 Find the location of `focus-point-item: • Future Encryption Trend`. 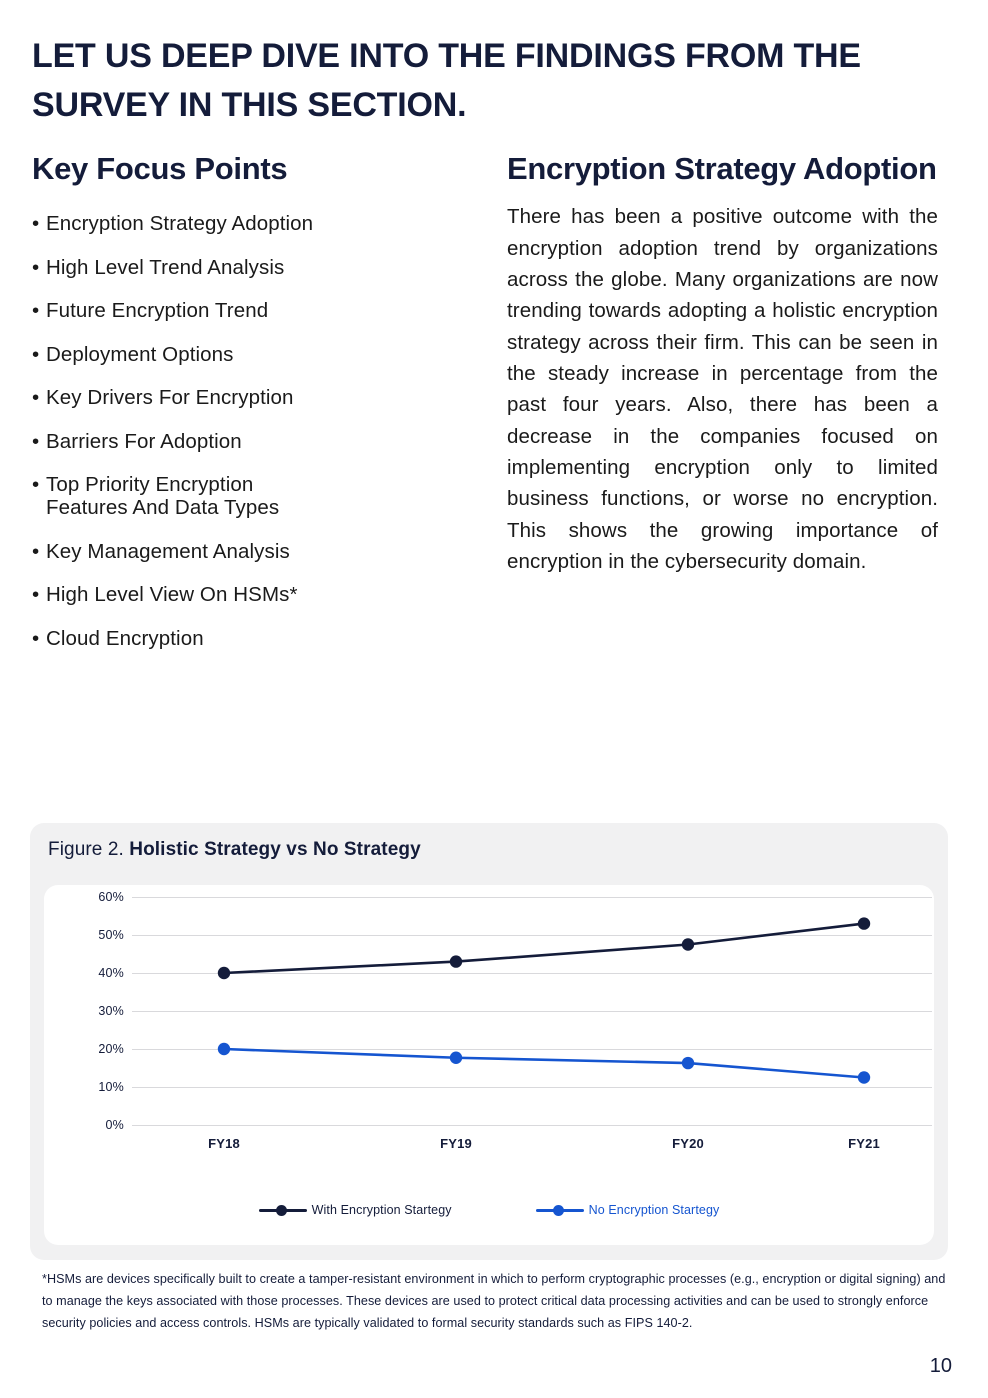

focus-point-item: • Future Encryption Trend is located at coordinates (238, 311).